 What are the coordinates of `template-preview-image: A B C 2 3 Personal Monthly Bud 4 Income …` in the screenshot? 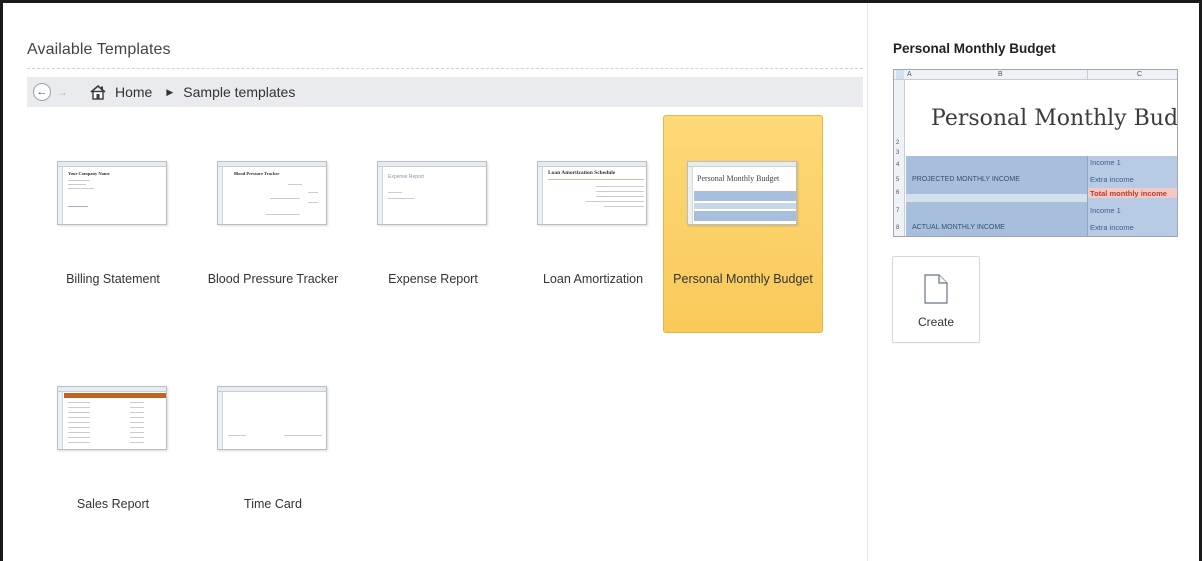 It's located at (1035, 153).